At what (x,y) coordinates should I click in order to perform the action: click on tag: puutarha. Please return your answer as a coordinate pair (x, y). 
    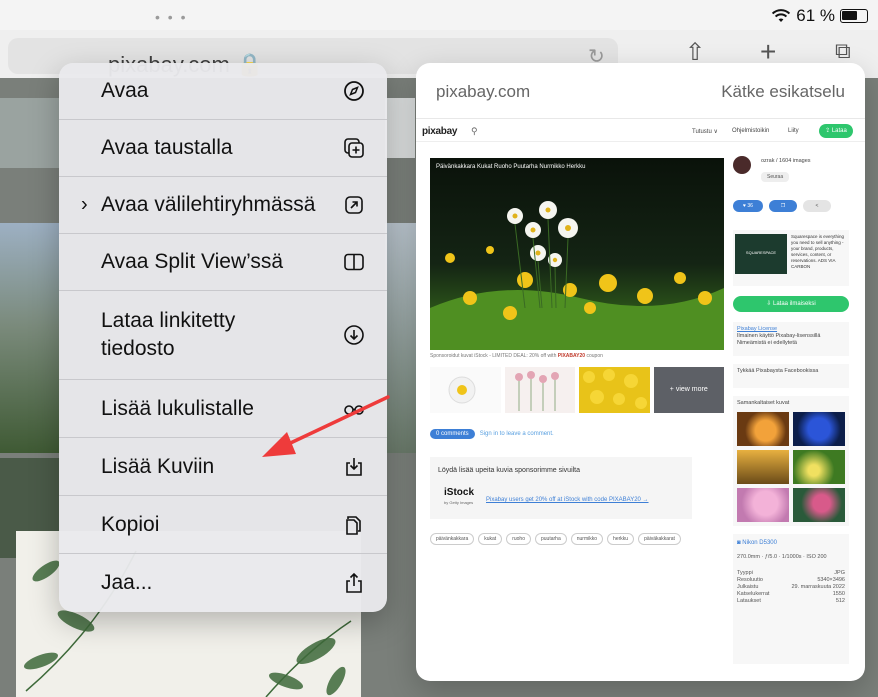
    Looking at the image, I should click on (551, 539).